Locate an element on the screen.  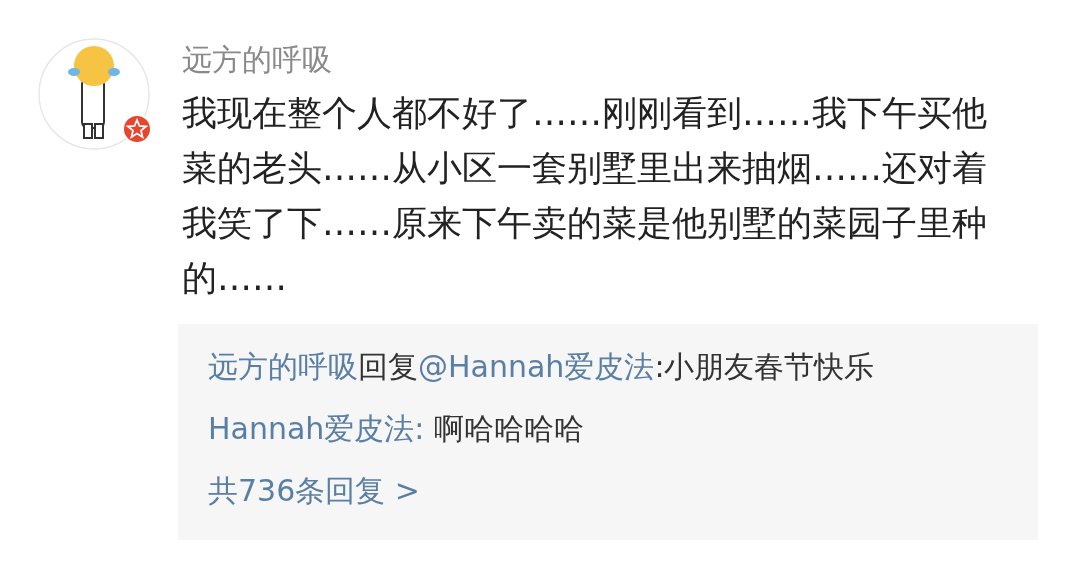
reply-text: Hannah爱皮法: 啊哈哈哈哈 is located at coordinates (397, 429).